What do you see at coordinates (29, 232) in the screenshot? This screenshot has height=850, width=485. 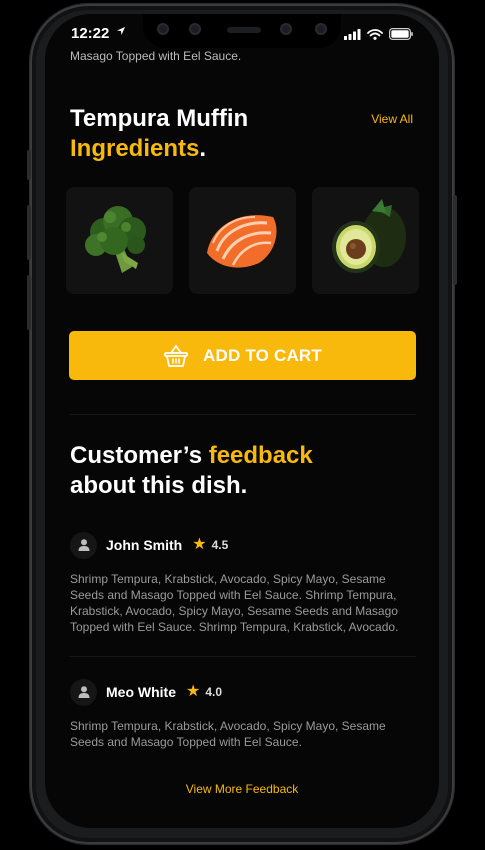 I see `phone-volume-up` at bounding box center [29, 232].